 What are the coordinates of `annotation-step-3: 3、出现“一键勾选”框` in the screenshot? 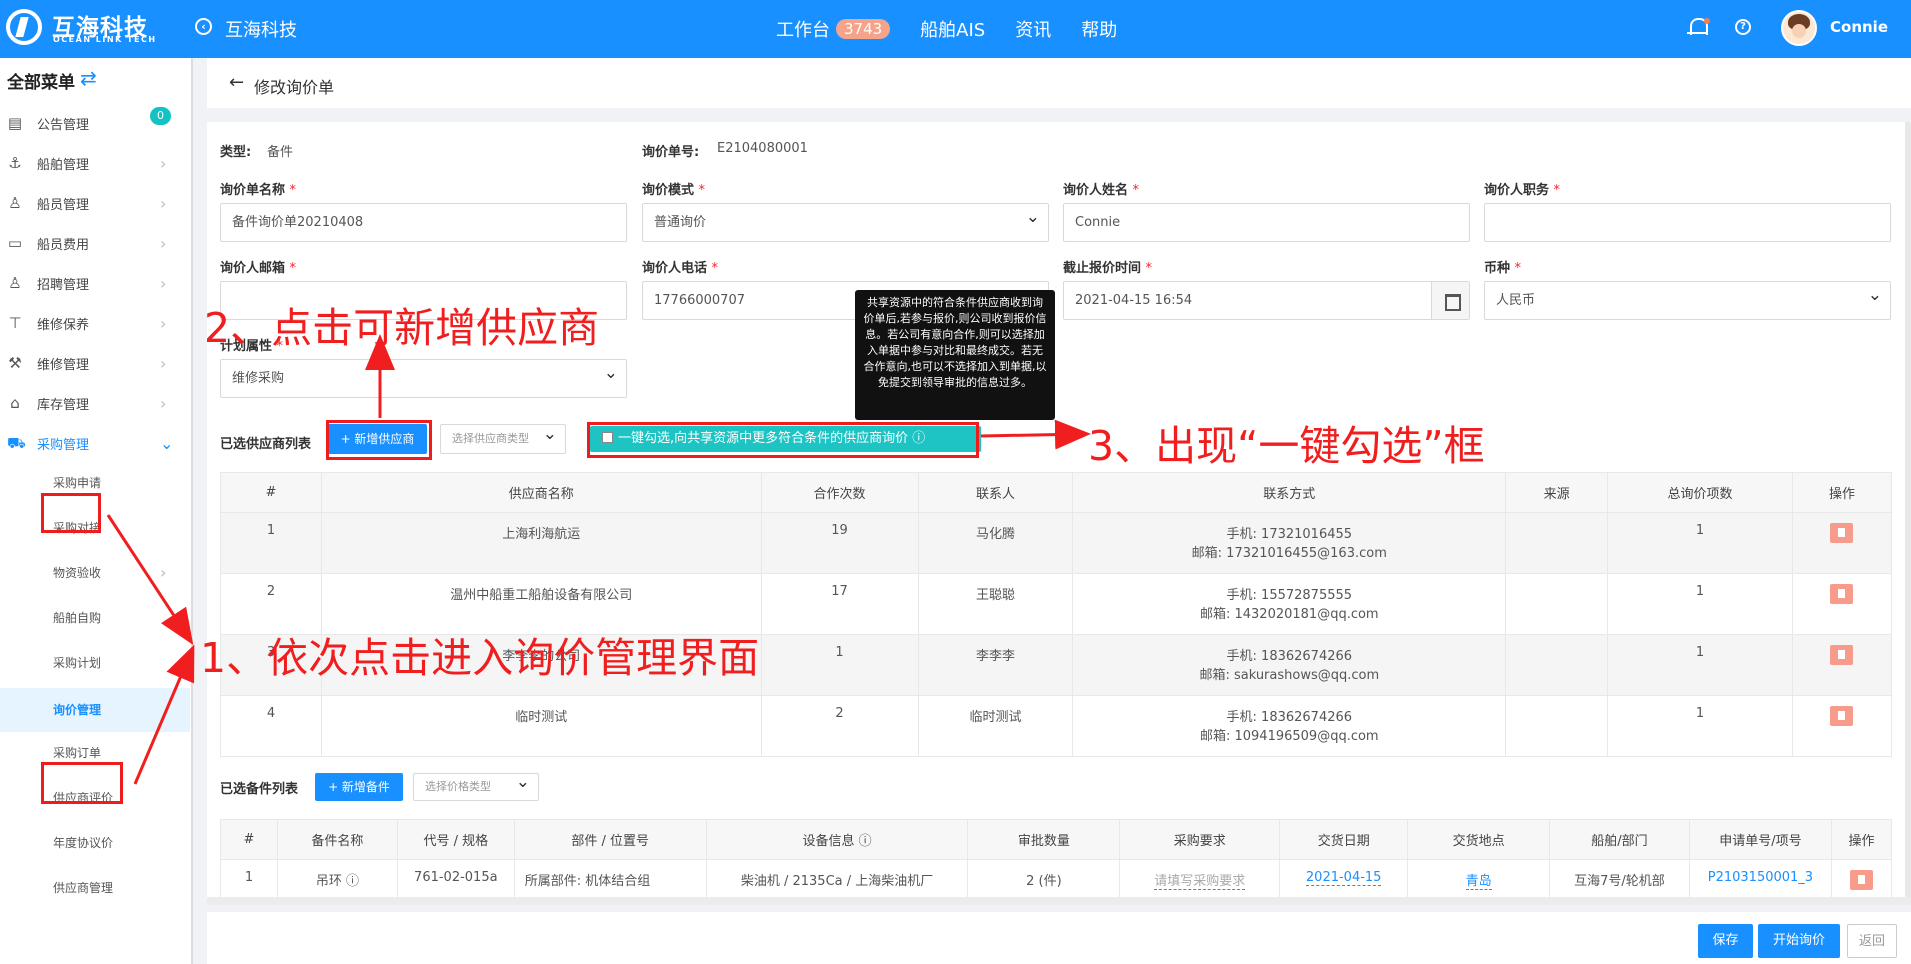 It's located at (1286, 446).